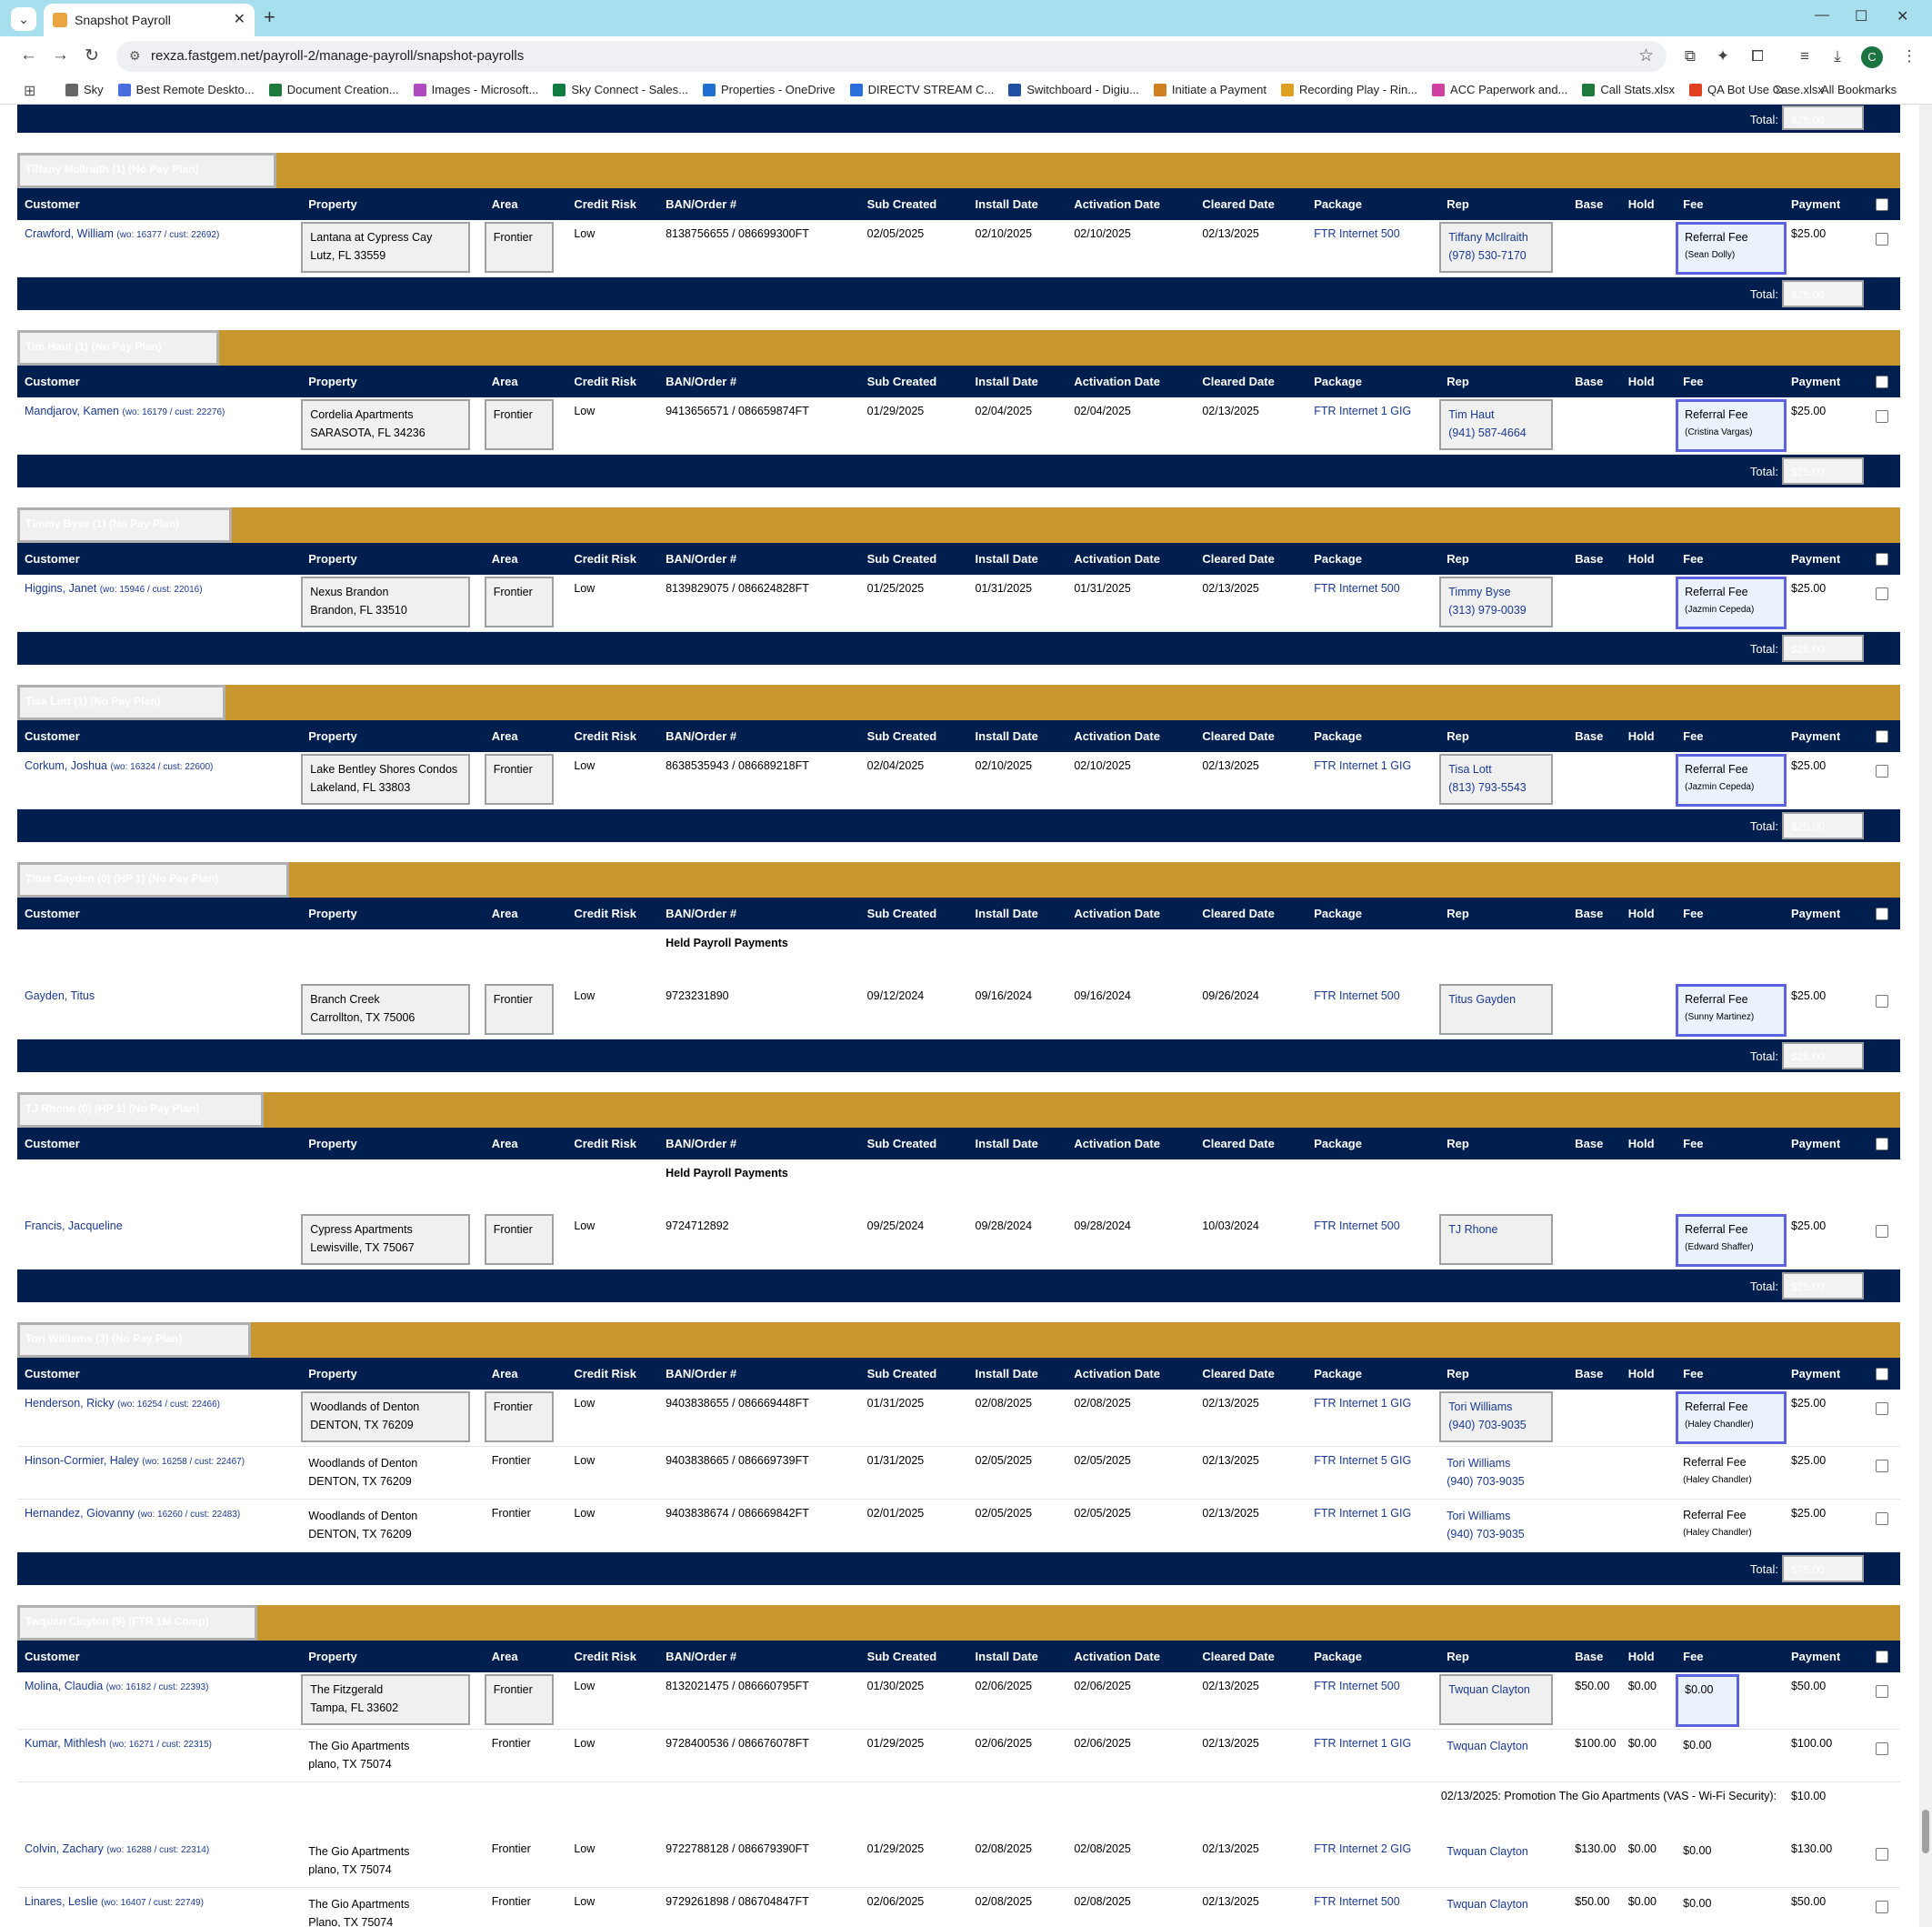  What do you see at coordinates (1823, 1568) in the screenshot?
I see `total-input: $75.00` at bounding box center [1823, 1568].